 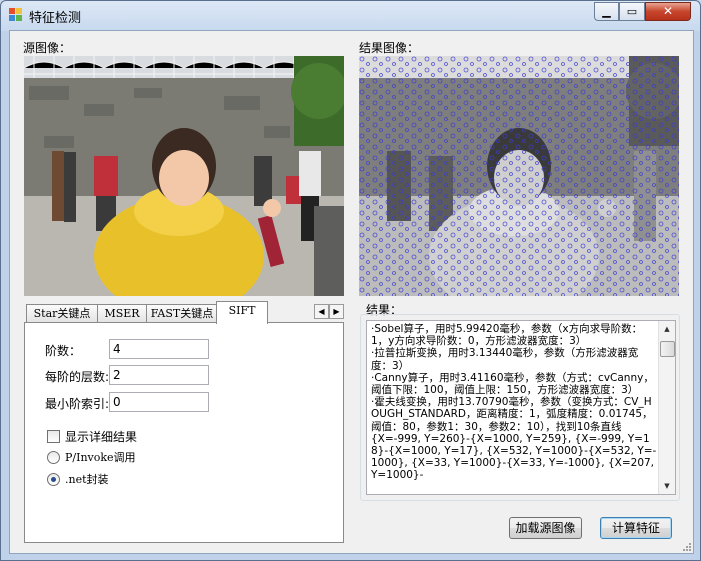 What do you see at coordinates (389, 48) in the screenshot?
I see `result-image-label: 结果图像：` at bounding box center [389, 48].